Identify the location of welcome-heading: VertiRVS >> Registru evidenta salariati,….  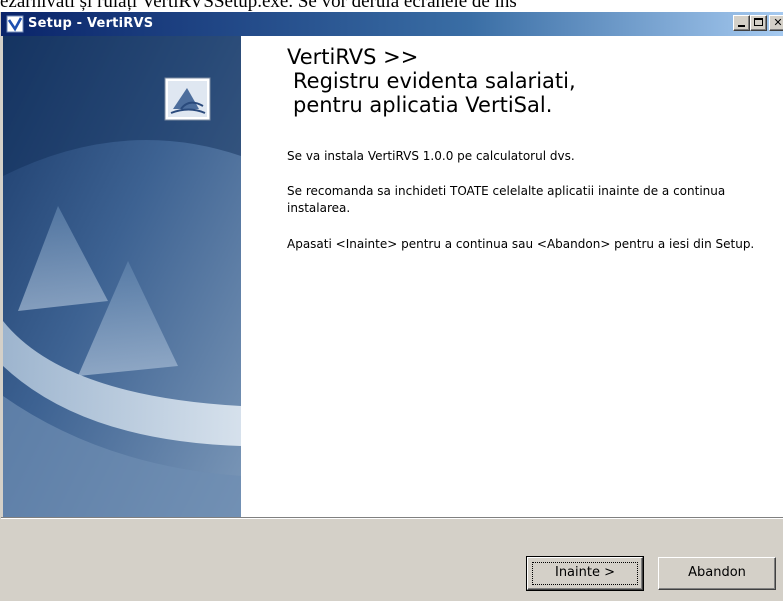
(527, 81).